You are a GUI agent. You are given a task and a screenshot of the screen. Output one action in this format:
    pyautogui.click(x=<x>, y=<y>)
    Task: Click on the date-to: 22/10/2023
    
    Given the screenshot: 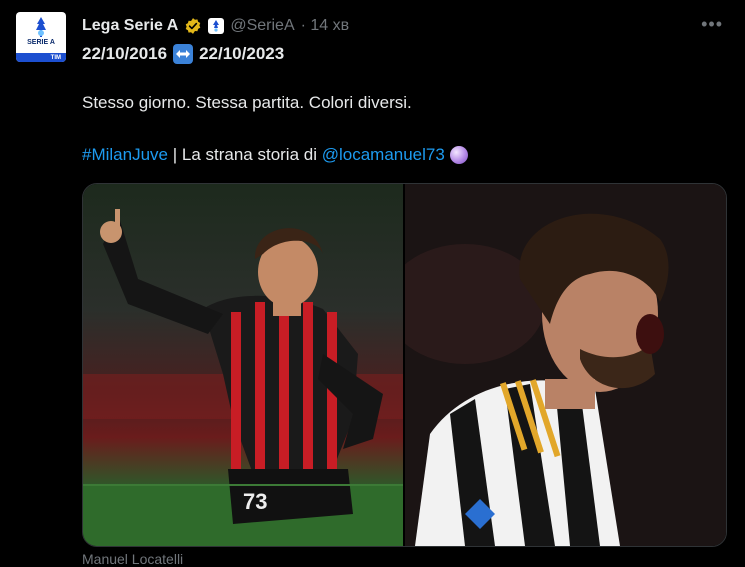 What is the action you would take?
    pyautogui.click(x=242, y=53)
    